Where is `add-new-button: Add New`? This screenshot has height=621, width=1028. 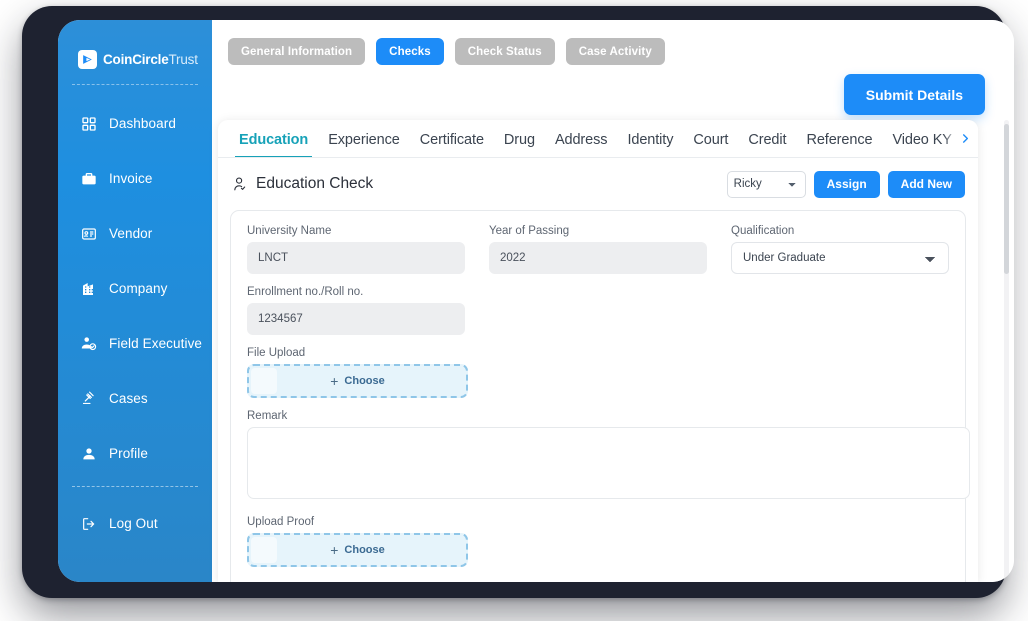
add-new-button: Add New is located at coordinates (926, 184).